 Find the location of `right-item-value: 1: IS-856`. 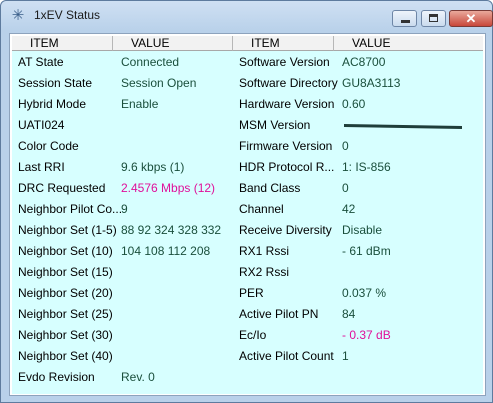

right-item-value: 1: IS-856 is located at coordinates (366, 167).